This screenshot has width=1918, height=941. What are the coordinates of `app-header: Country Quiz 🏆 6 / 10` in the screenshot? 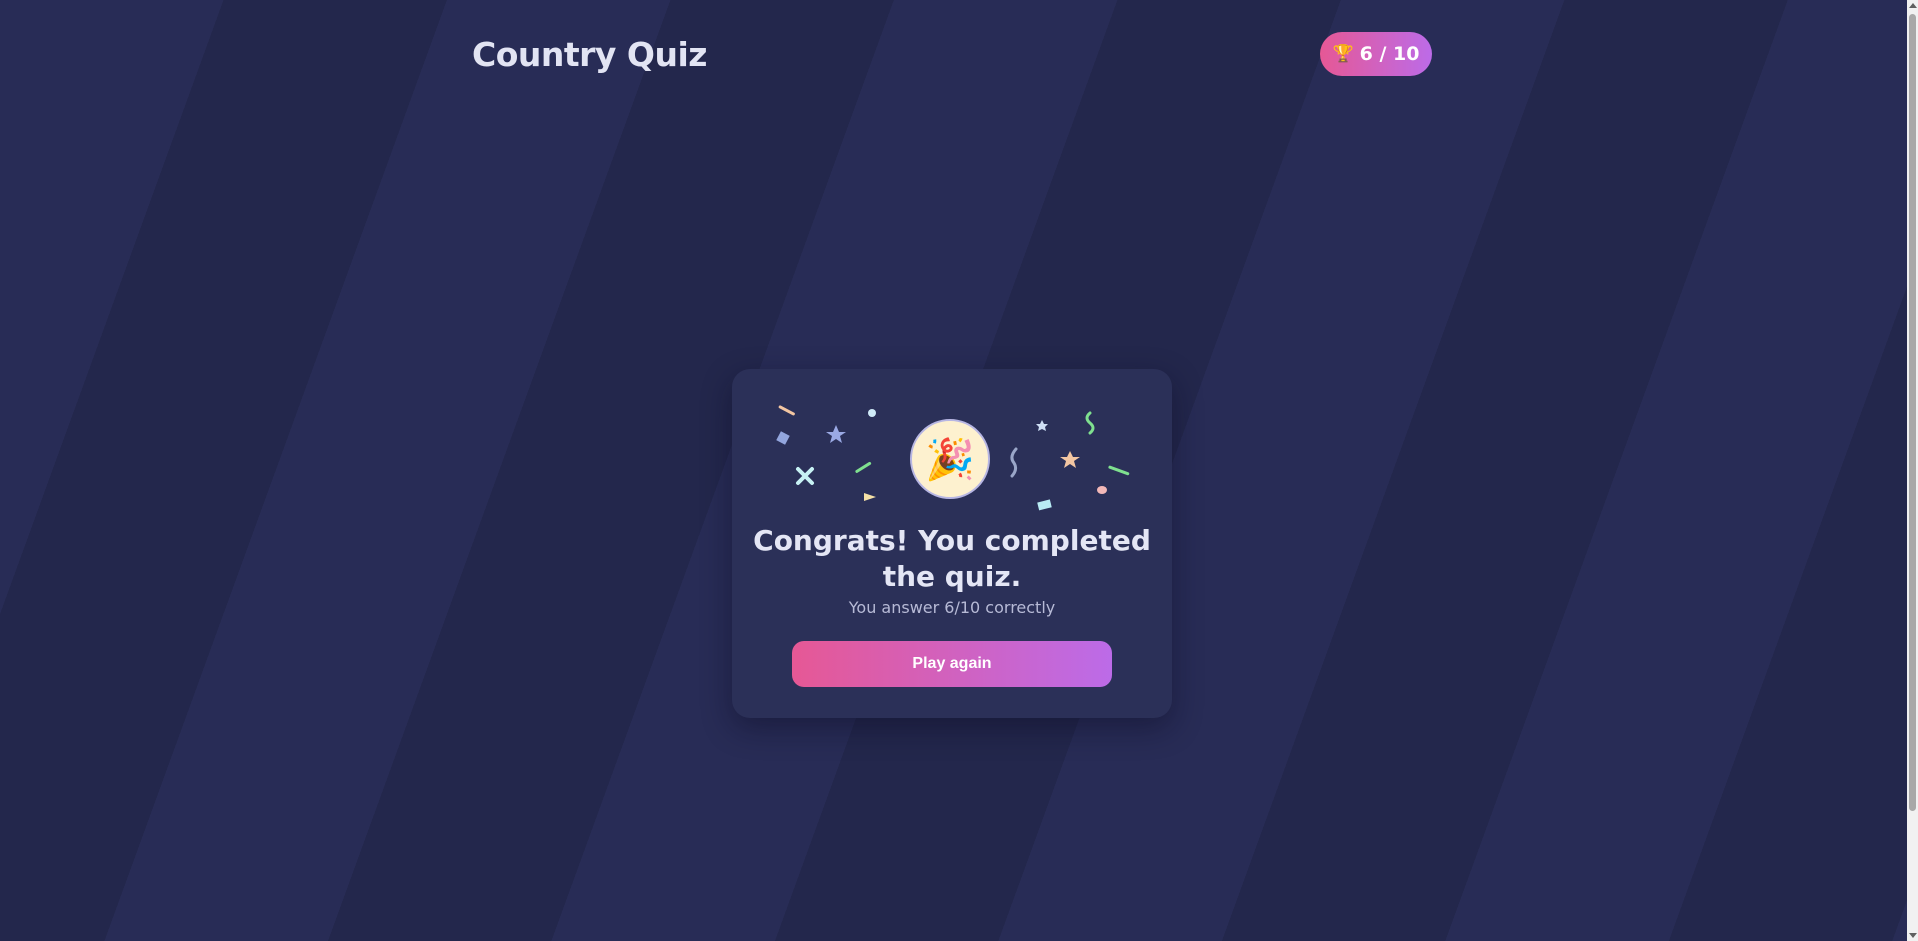 It's located at (952, 56).